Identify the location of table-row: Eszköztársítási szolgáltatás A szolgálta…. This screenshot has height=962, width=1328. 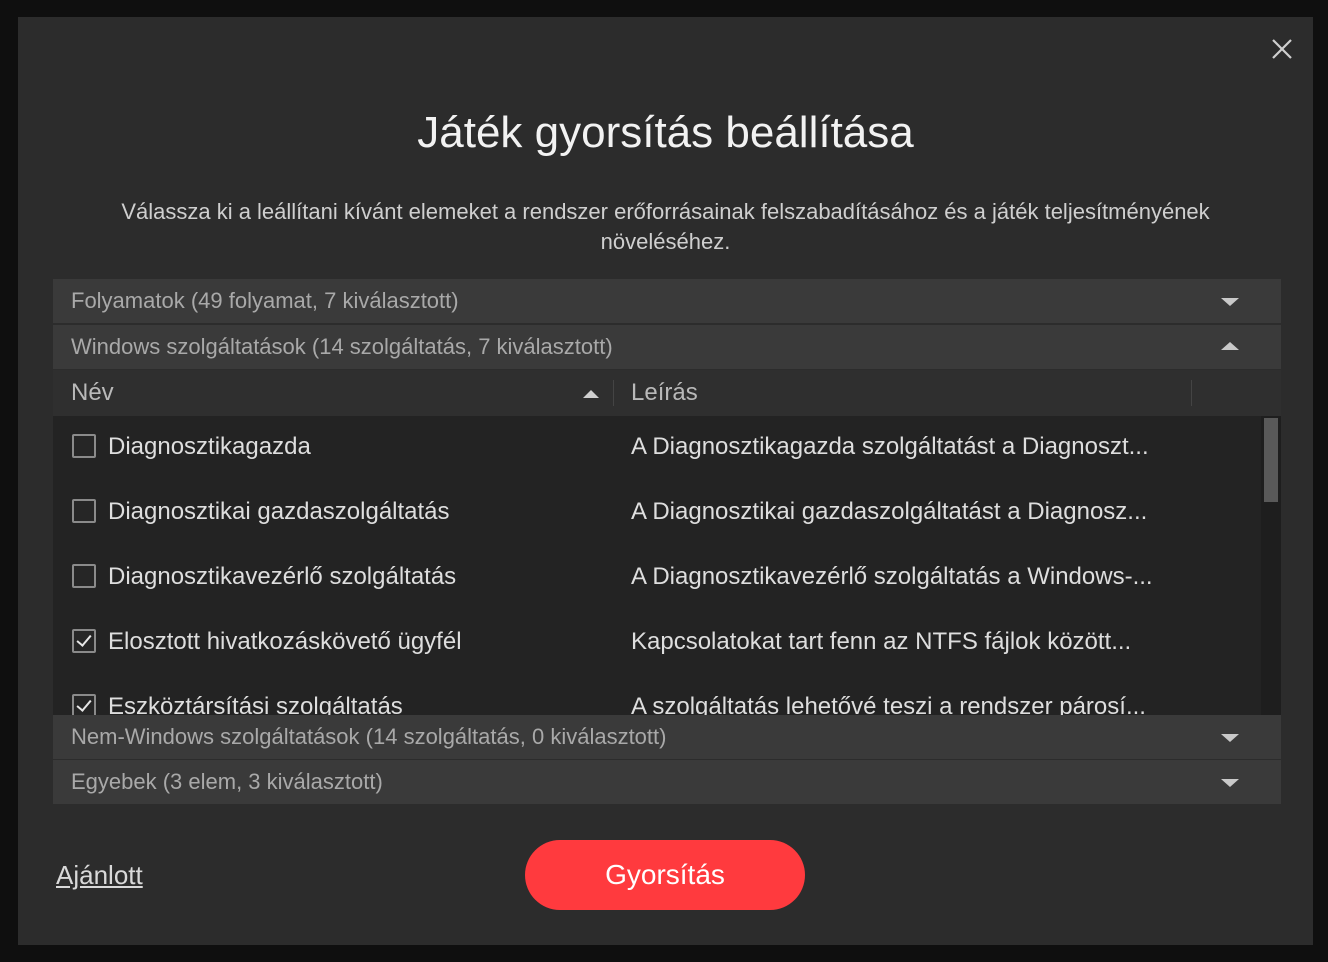
(657, 695).